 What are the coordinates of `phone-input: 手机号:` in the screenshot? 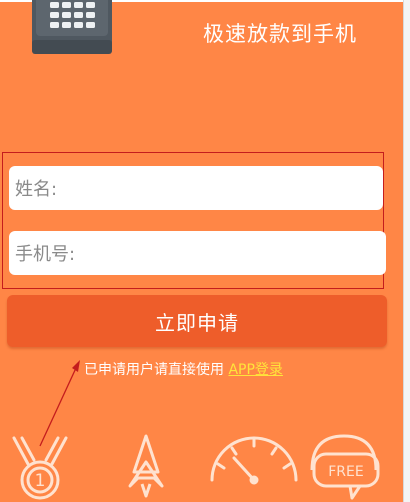 It's located at (197, 253).